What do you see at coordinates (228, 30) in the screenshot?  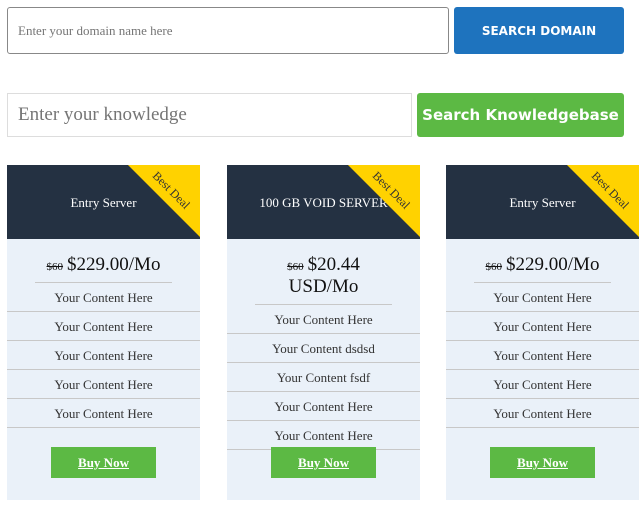 I see `domain-search-input` at bounding box center [228, 30].